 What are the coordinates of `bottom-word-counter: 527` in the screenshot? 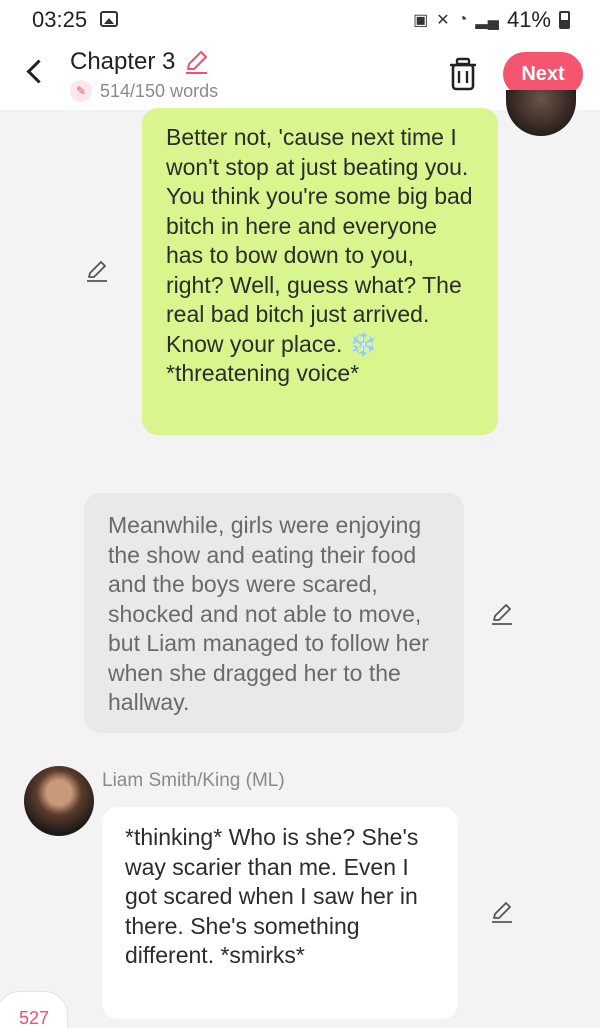 It's located at (34, 1009).